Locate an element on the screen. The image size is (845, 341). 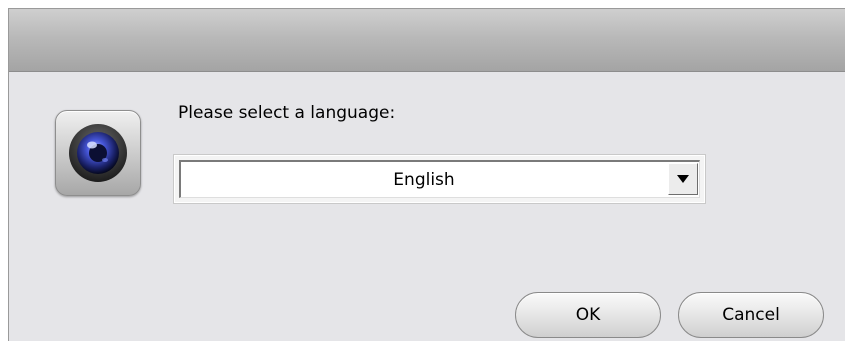
language-select-field: English is located at coordinates (439, 179).